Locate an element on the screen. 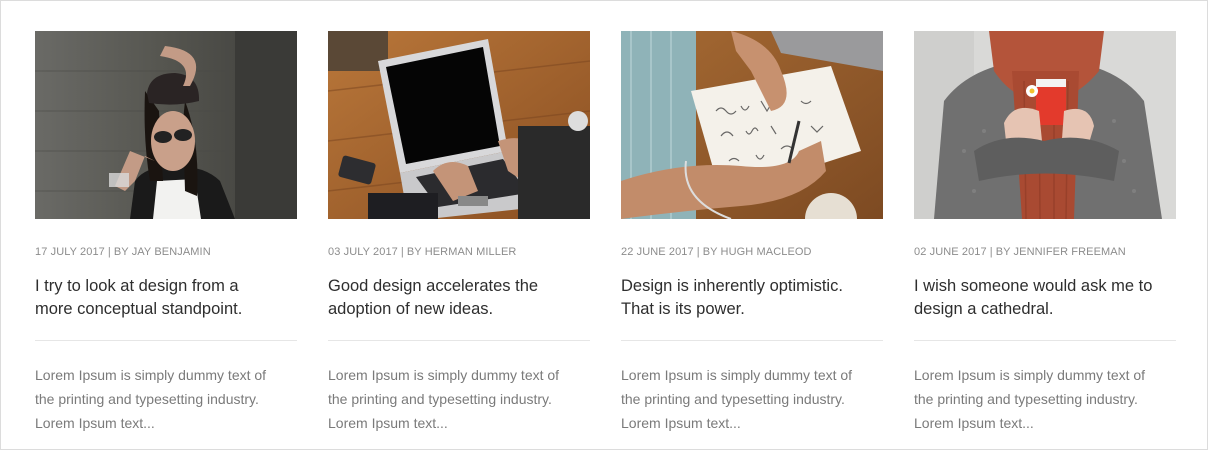 Image resolution: width=1208 pixels, height=450 pixels. post-thumbnail-woman-sunglasses is located at coordinates (166, 125).